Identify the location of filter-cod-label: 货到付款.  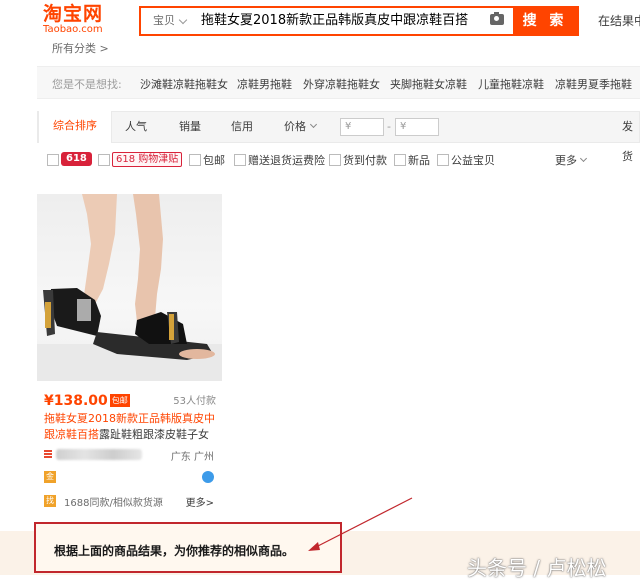
(365, 160).